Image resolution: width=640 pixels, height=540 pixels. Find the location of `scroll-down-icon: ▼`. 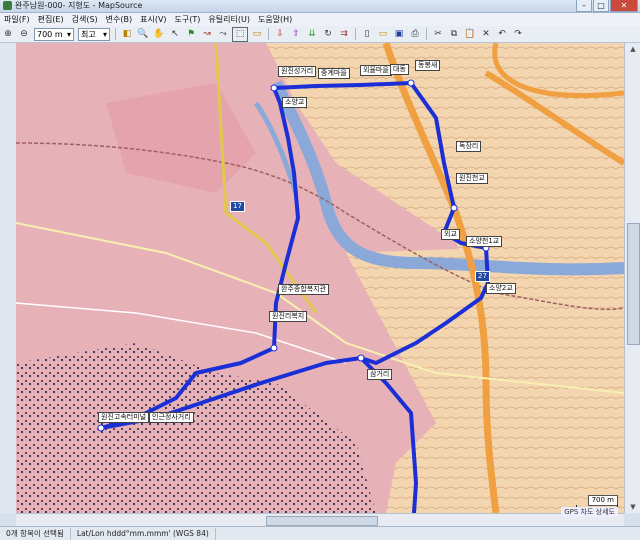

scroll-down-icon: ▼ is located at coordinates (632, 507).